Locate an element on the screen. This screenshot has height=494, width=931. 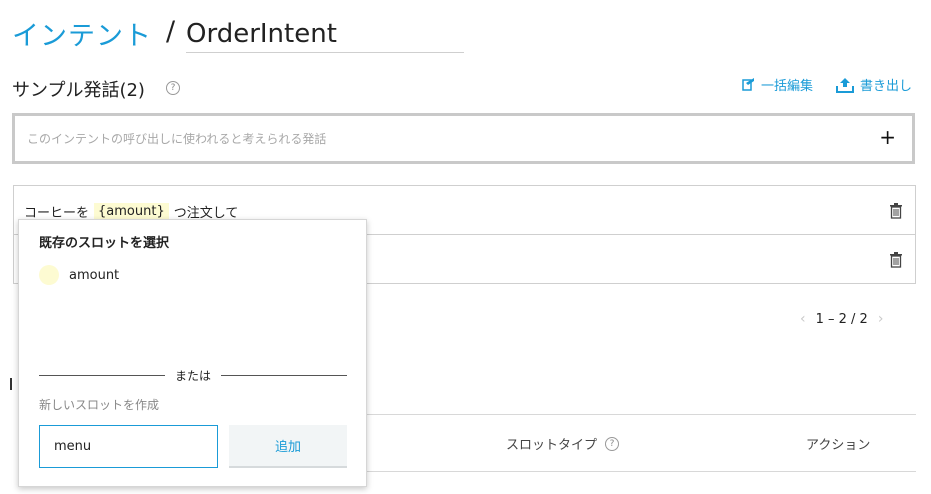
bulk-edit-icon is located at coordinates (748, 84).